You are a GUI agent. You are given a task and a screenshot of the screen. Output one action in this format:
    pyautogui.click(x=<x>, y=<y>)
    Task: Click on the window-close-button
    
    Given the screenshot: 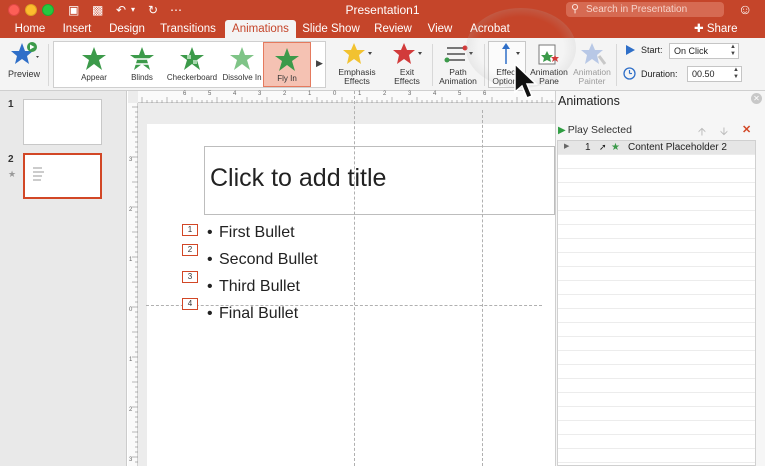 What is the action you would take?
    pyautogui.click(x=14, y=10)
    